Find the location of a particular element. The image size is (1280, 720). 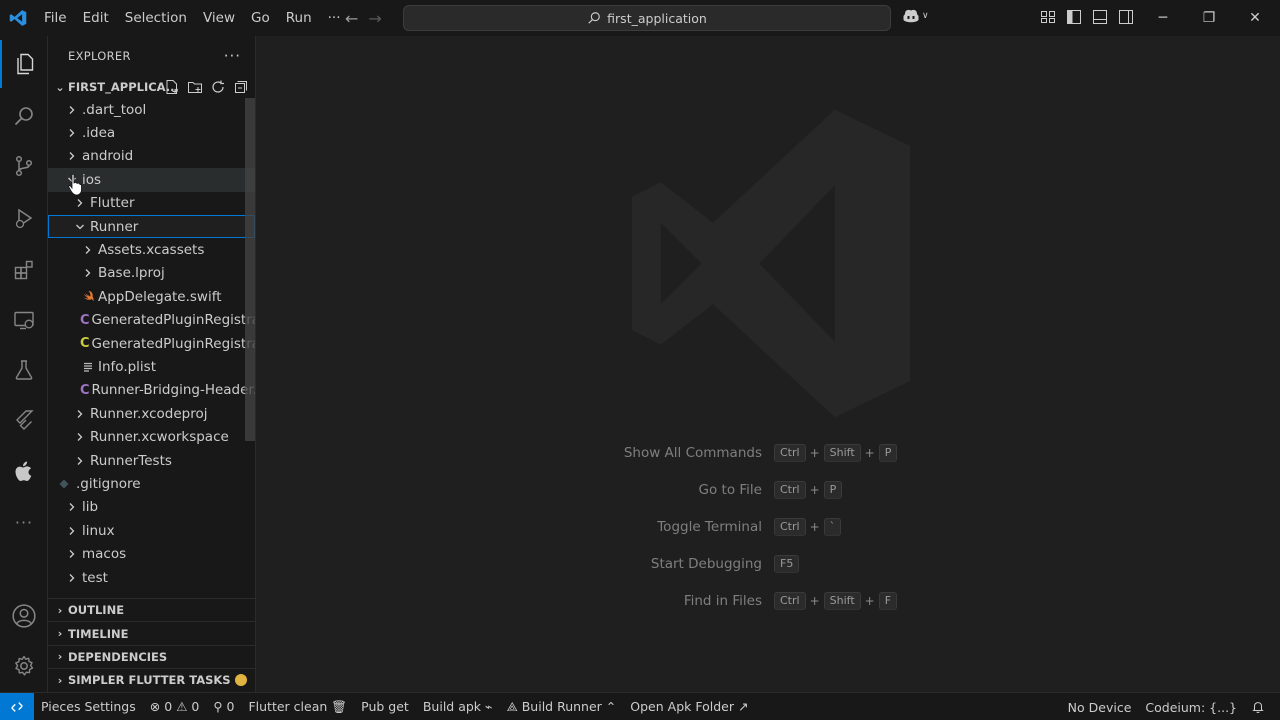

explorer-icon is located at coordinates (24, 64).